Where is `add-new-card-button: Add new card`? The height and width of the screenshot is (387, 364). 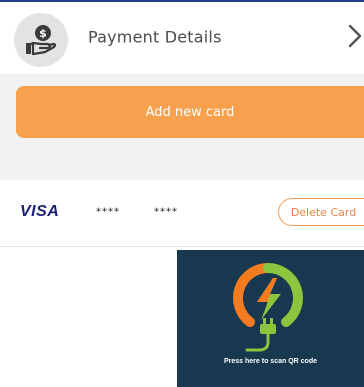 add-new-card-button: Add new card is located at coordinates (190, 112).